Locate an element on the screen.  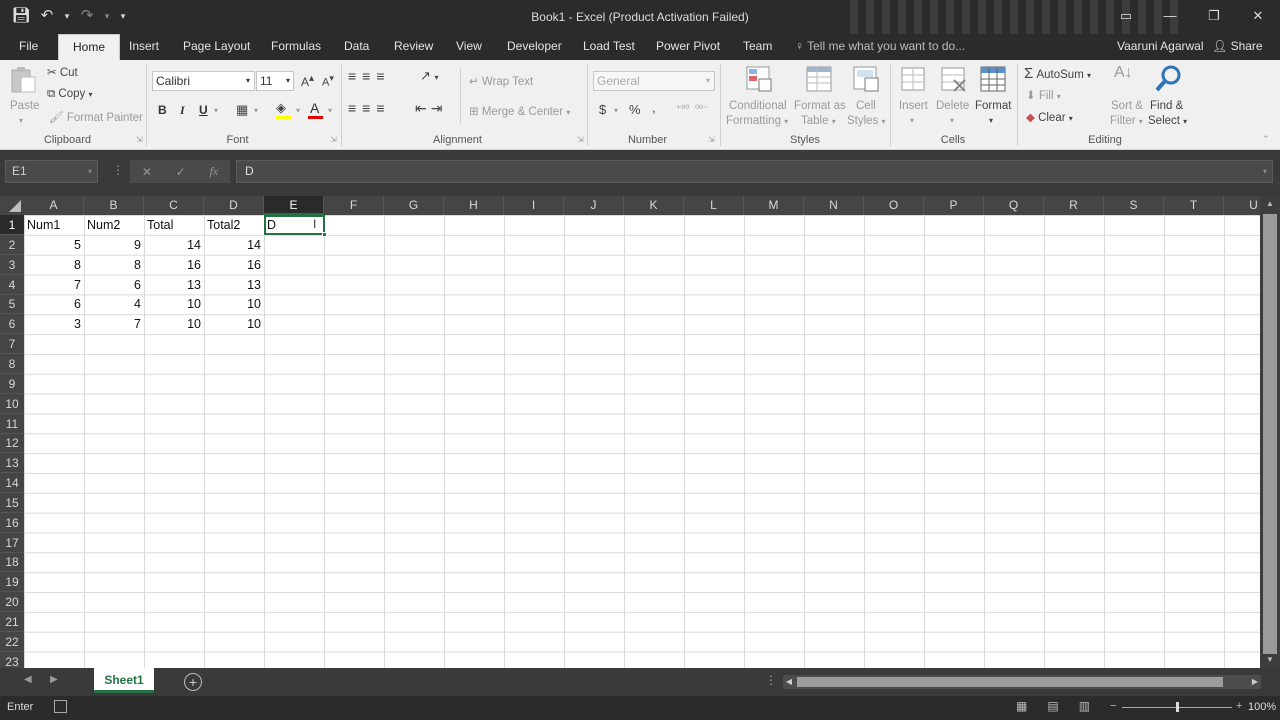
row-header-15: 15 is located at coordinates (12, 503).